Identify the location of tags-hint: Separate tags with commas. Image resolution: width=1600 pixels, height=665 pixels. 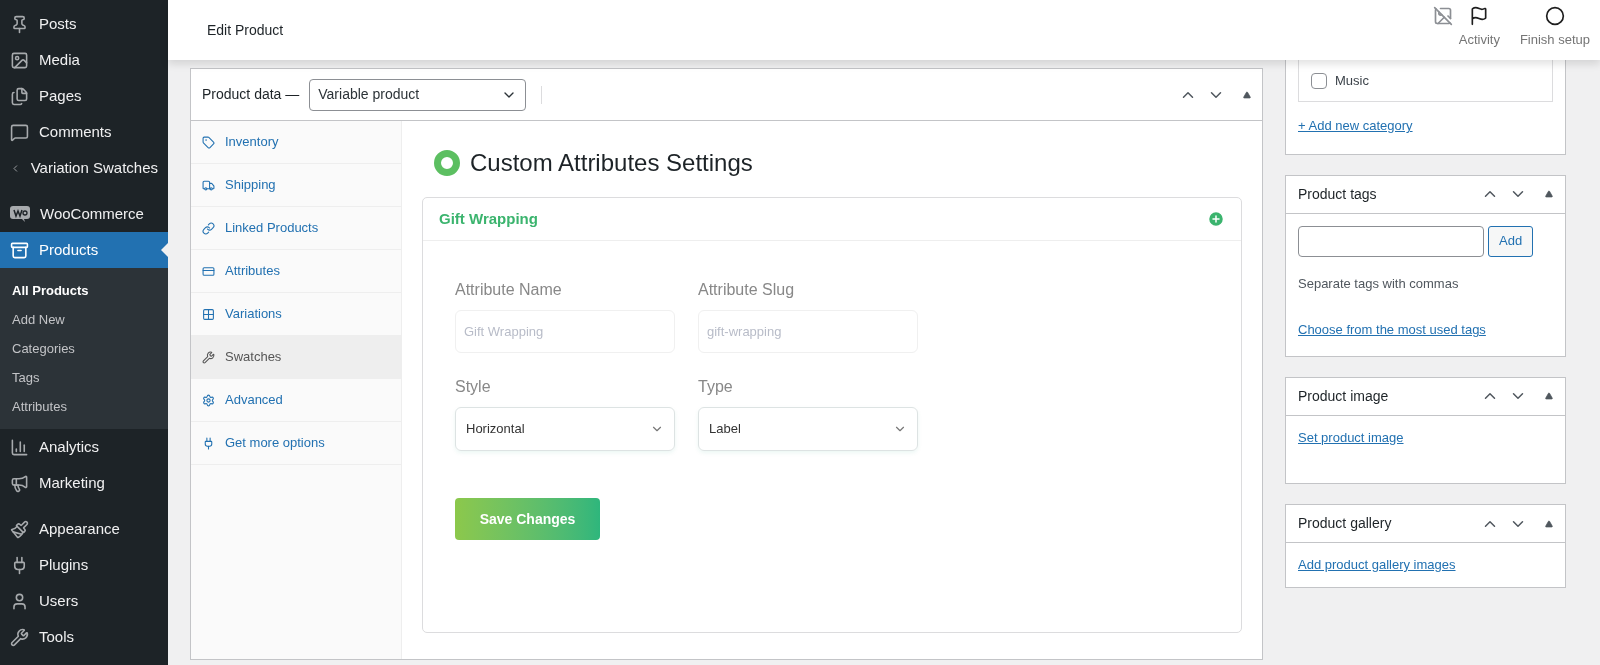
(1379, 283).